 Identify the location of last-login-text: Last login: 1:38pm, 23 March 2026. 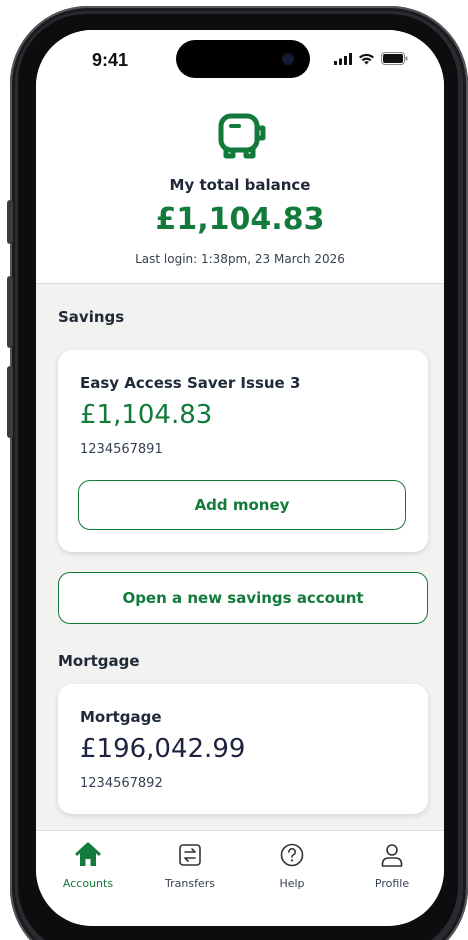
(240, 259).